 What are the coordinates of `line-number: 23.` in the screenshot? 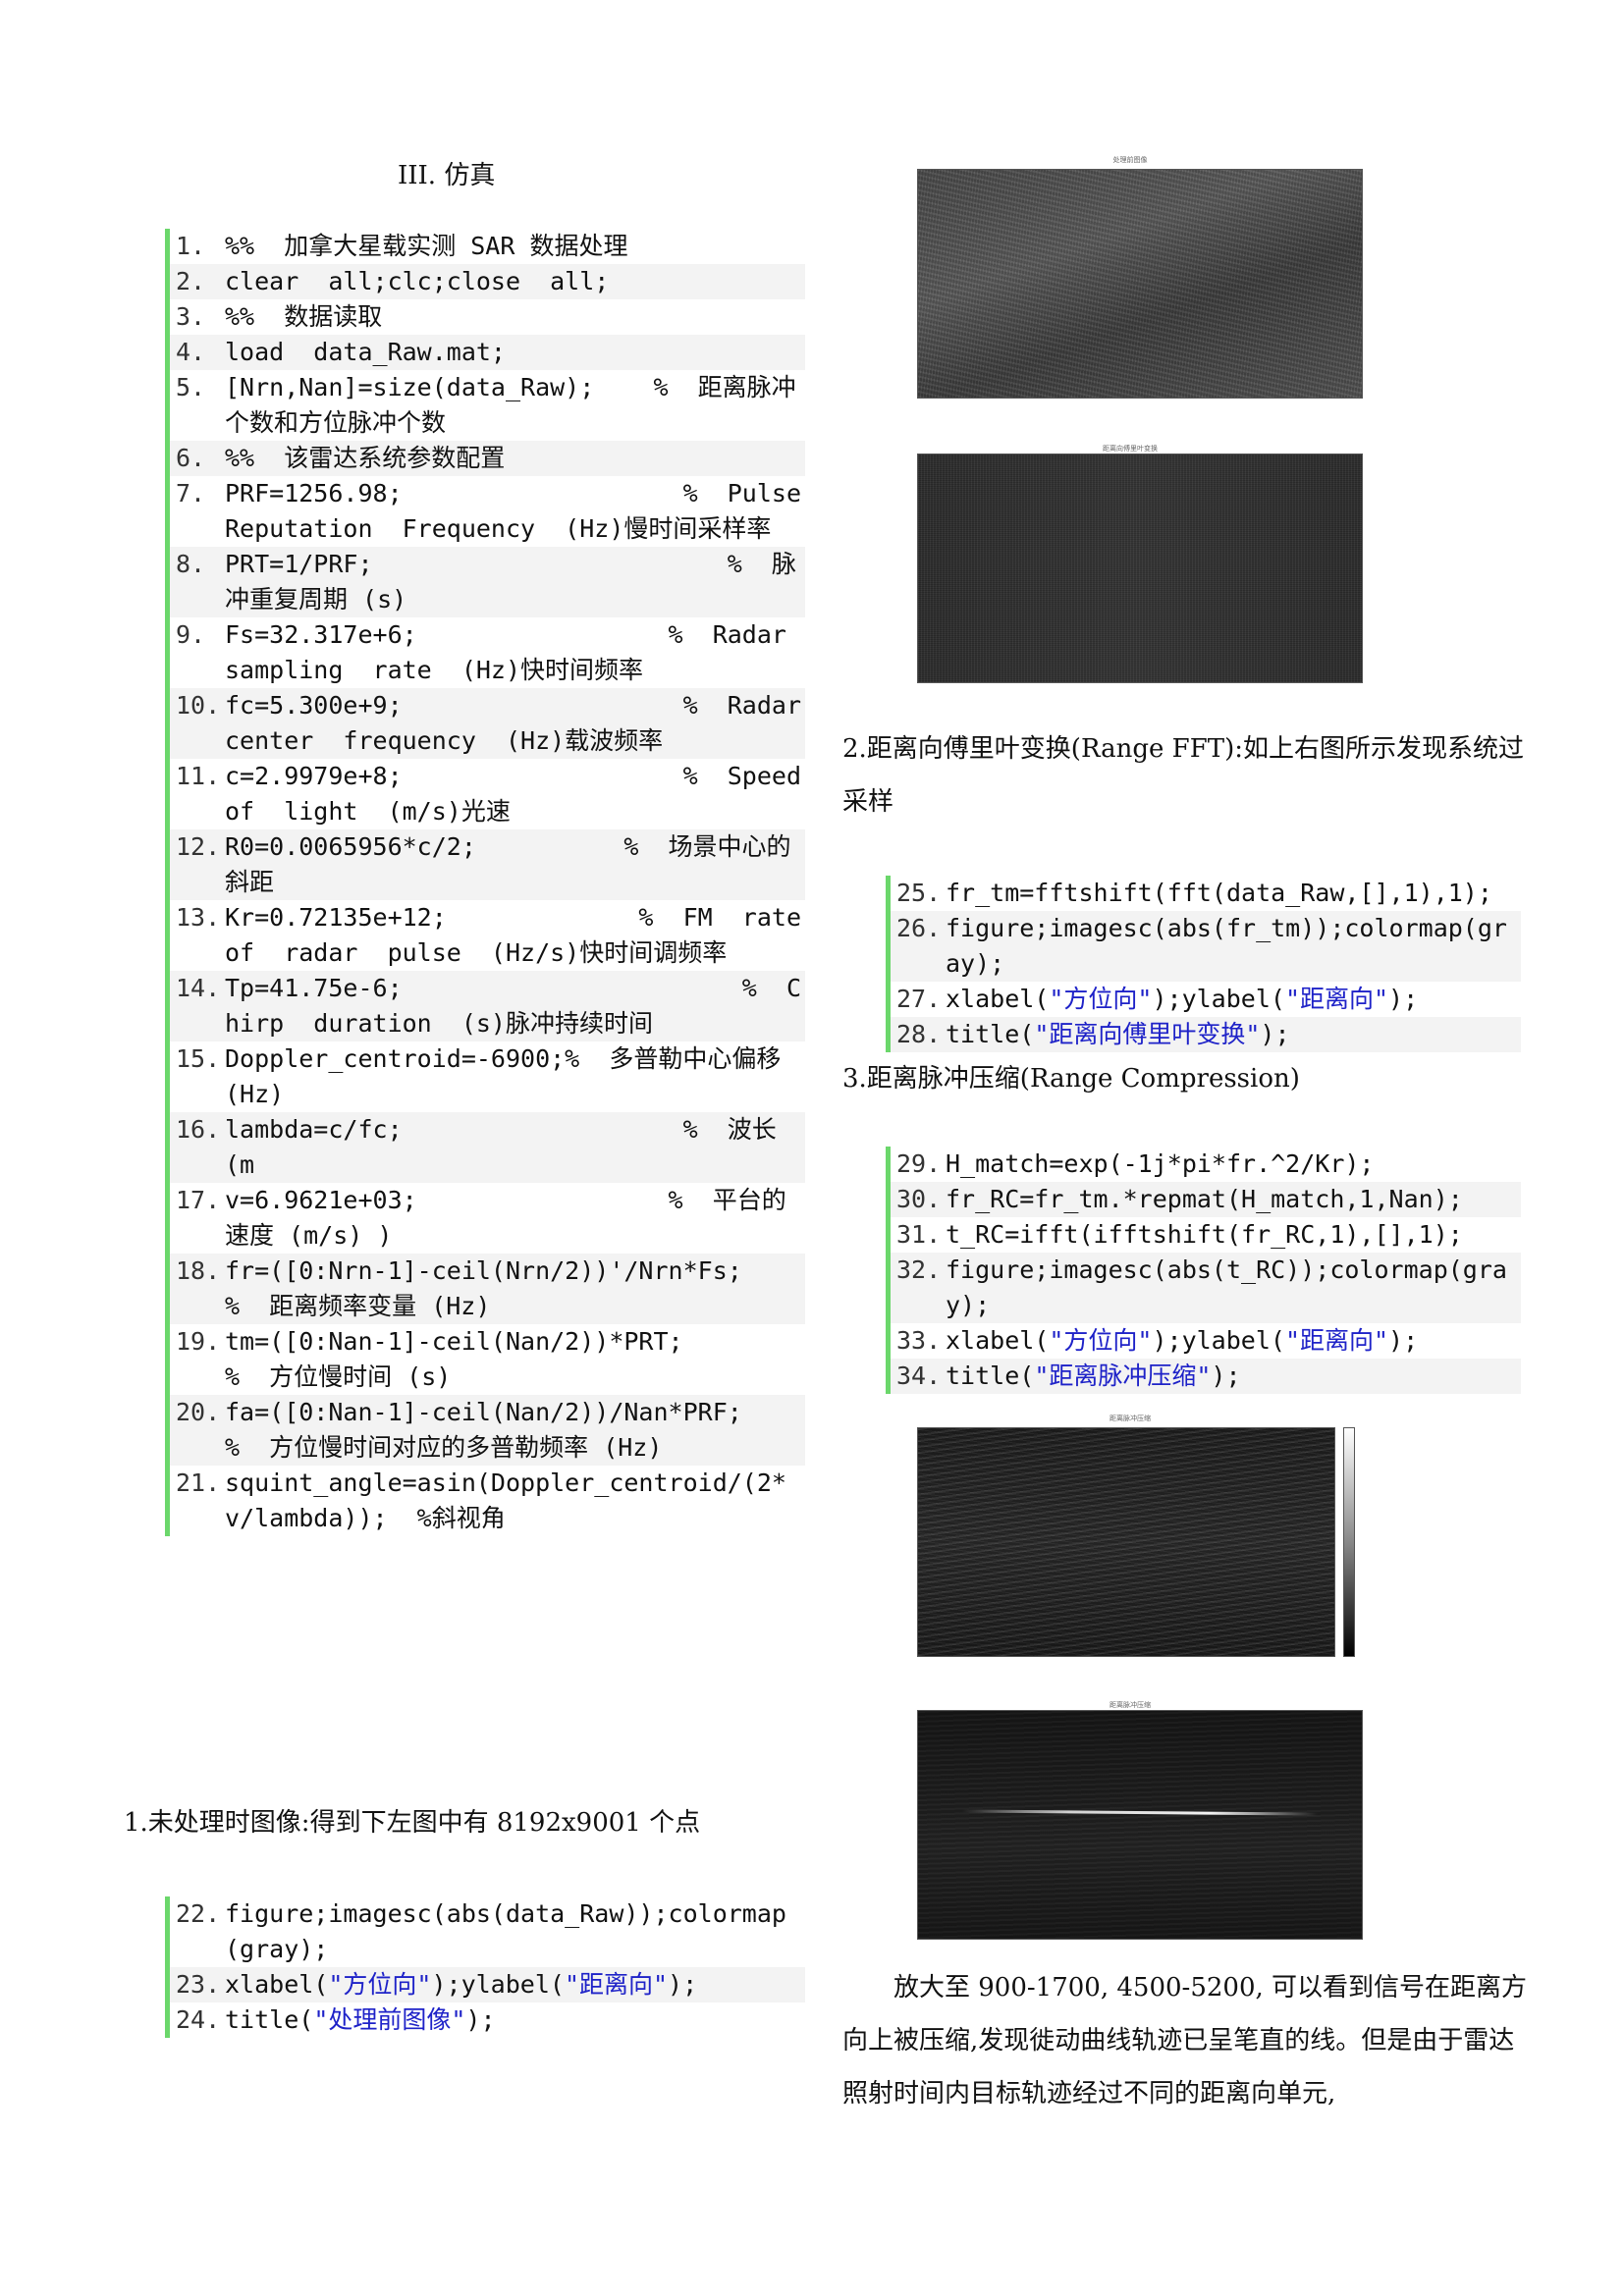 It's located at (198, 1984).